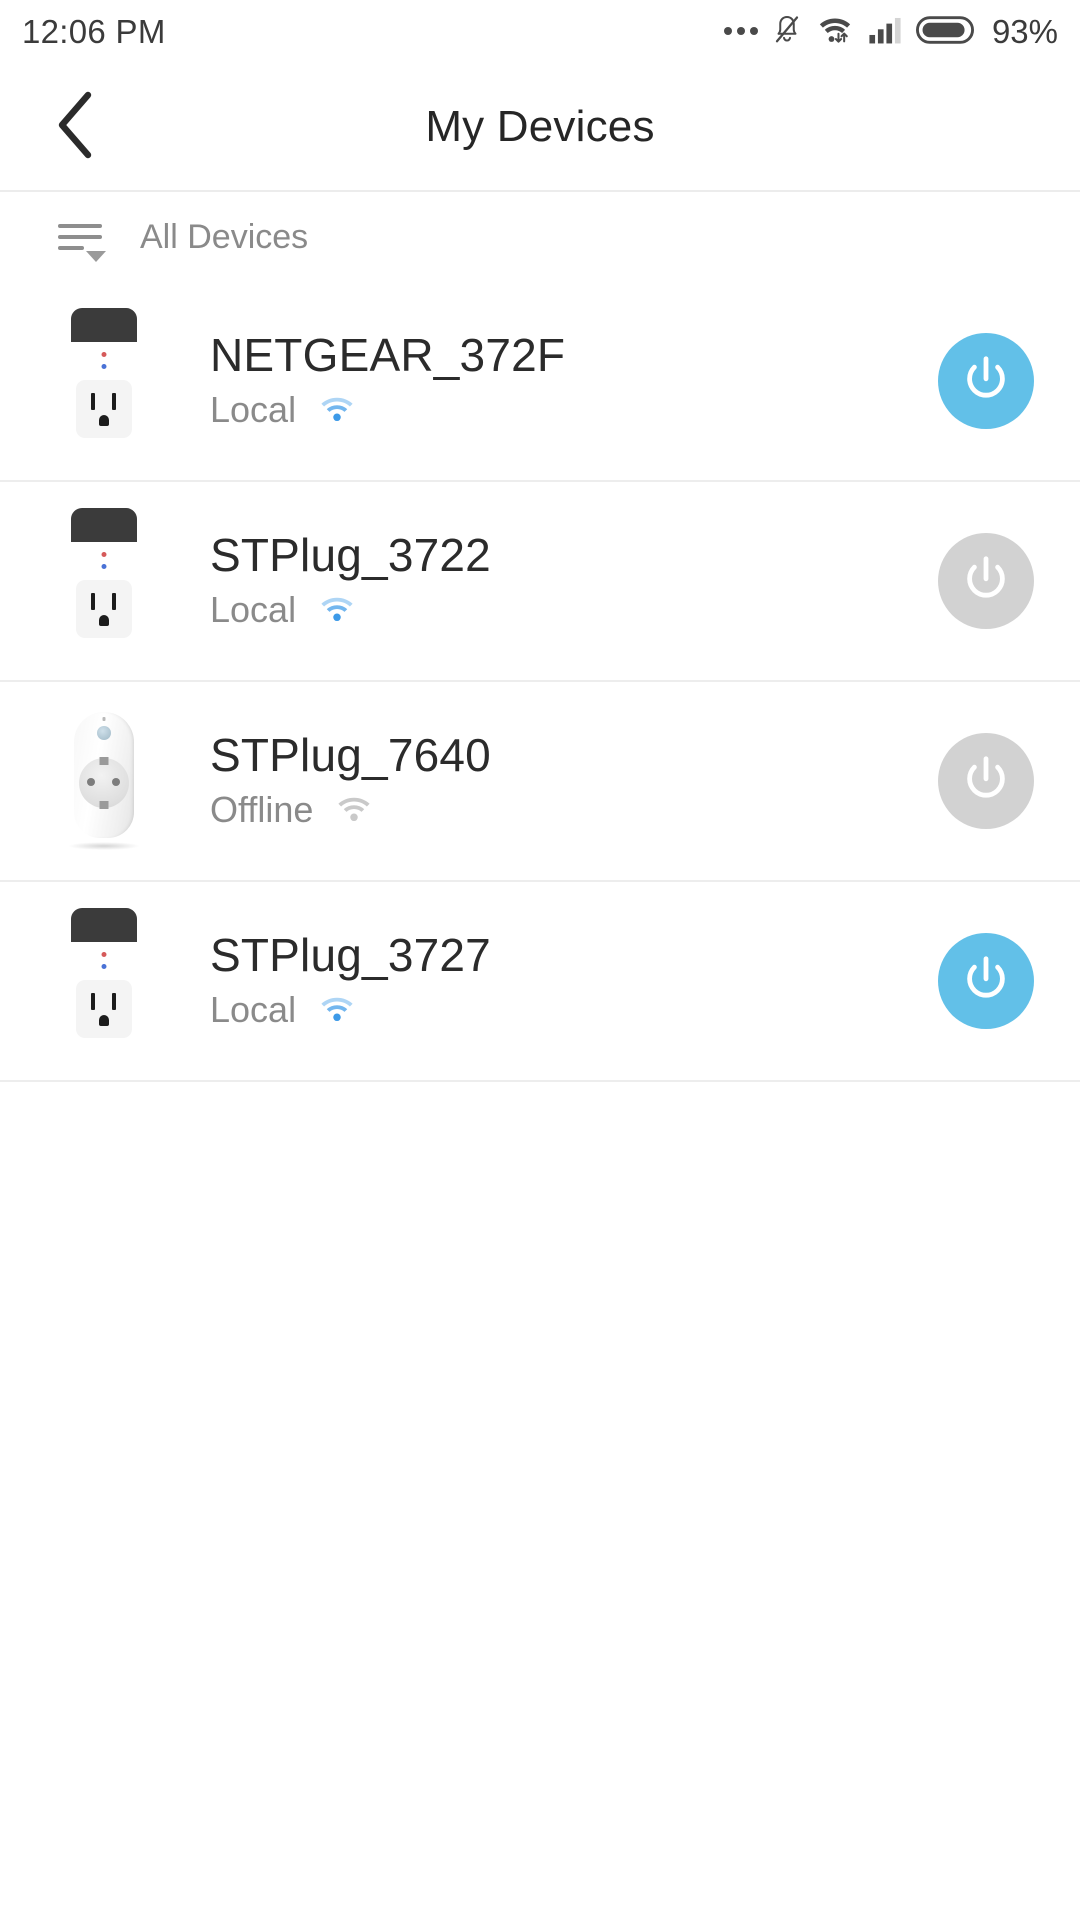  What do you see at coordinates (574, 381) in the screenshot?
I see `device-info: NETGEAR_372F Local` at bounding box center [574, 381].